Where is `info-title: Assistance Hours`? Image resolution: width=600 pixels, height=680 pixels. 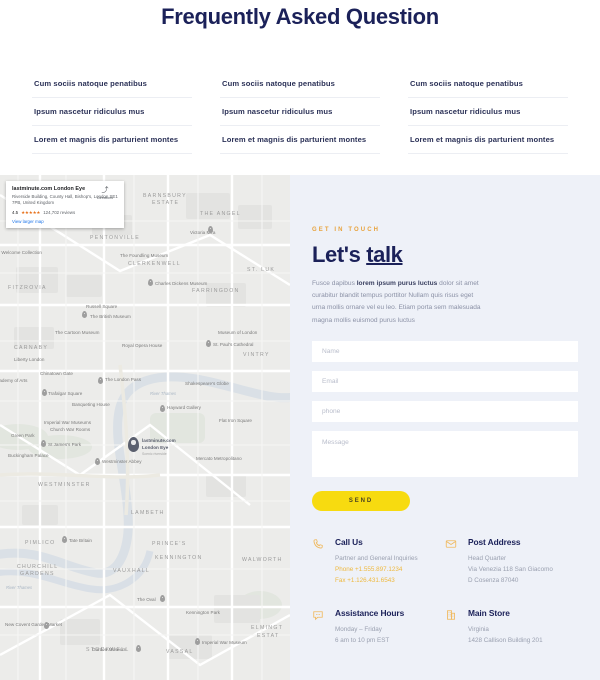
info-title: Assistance Hours is located at coordinates (370, 612).